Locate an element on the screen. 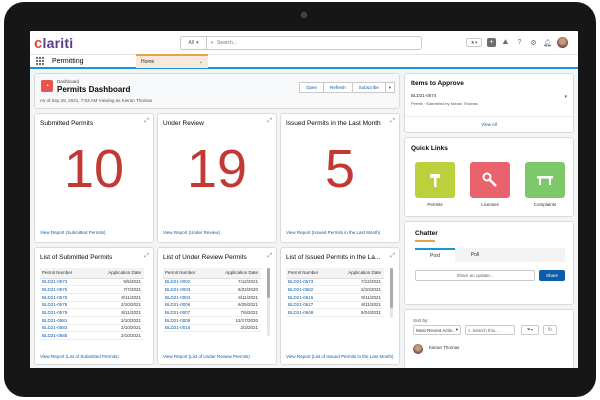  approval-actions-dropdown: ▾ is located at coordinates (565, 97).